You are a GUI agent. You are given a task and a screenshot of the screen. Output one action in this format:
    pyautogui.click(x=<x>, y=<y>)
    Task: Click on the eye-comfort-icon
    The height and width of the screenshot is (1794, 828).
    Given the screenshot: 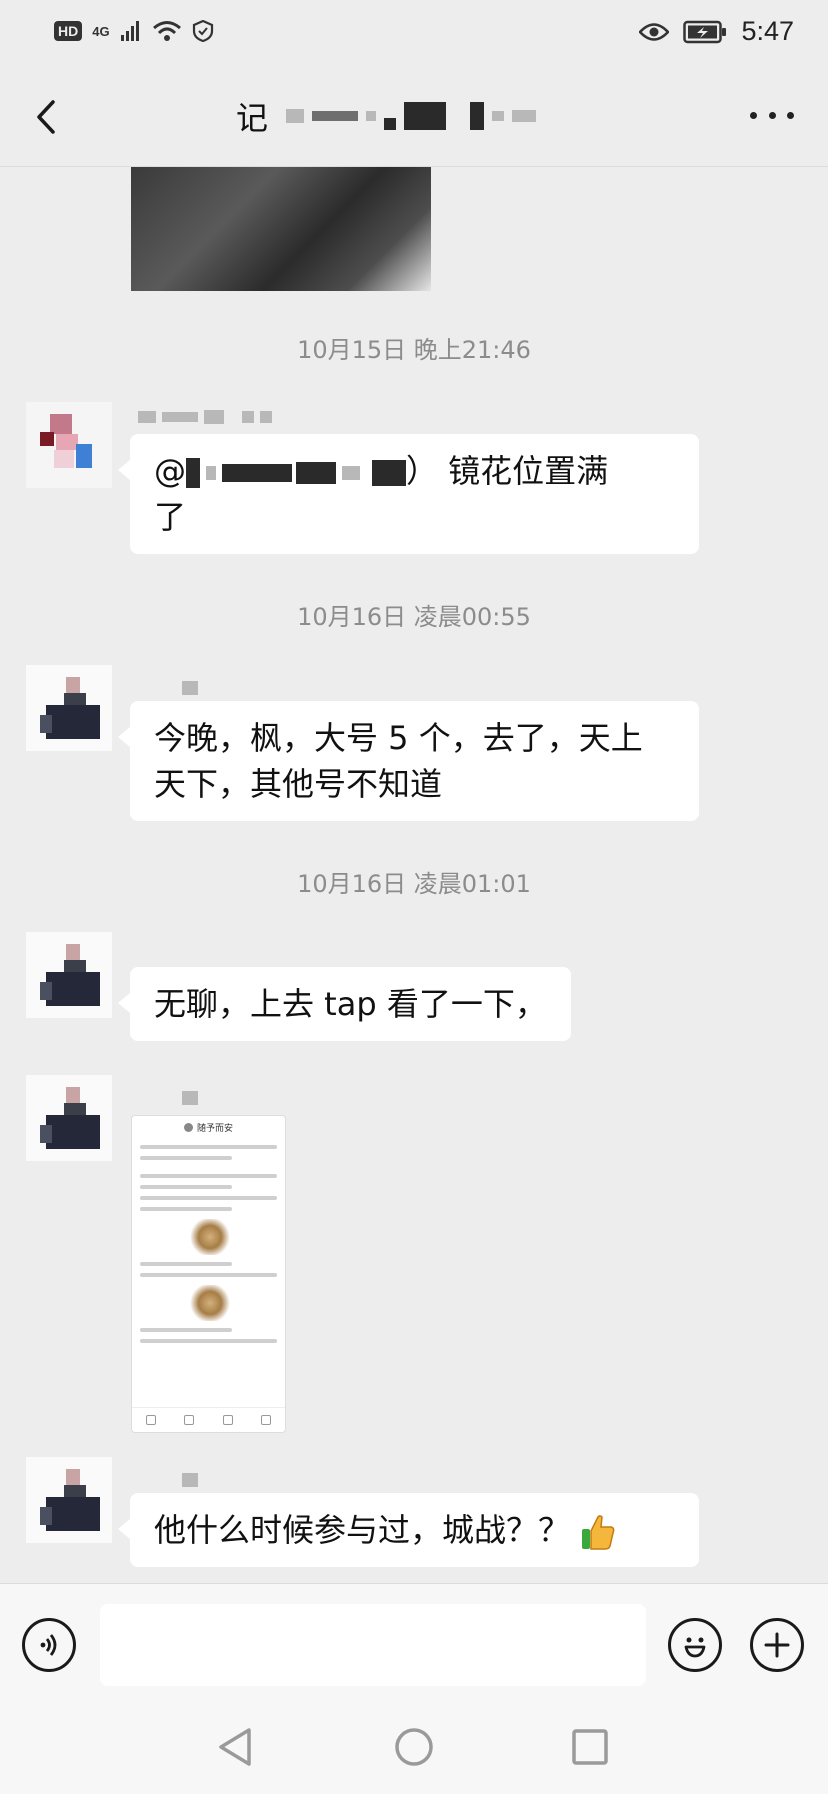 What is the action you would take?
    pyautogui.click(x=654, y=31)
    